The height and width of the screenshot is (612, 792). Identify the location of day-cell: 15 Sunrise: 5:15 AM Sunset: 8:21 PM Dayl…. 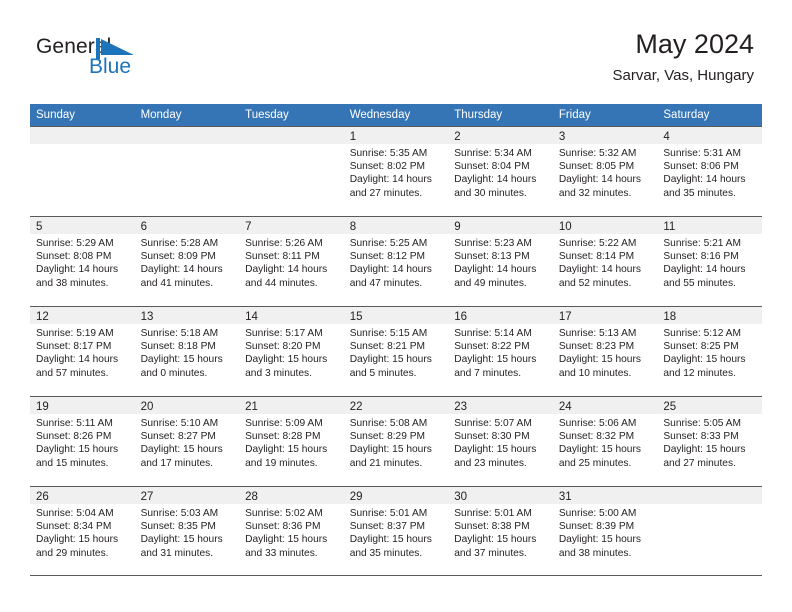
(396, 351).